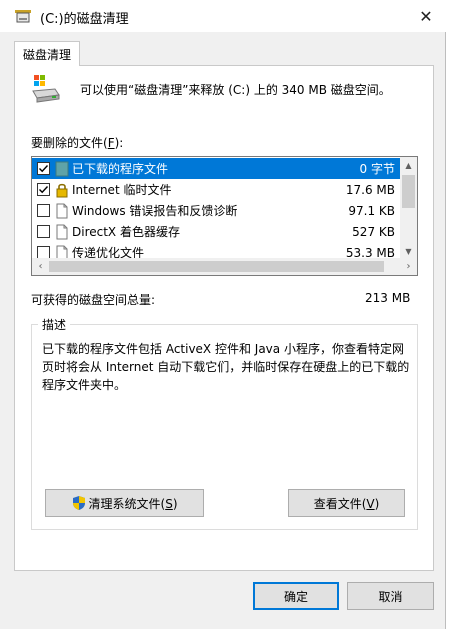 Image resolution: width=449 pixels, height=629 pixels. I want to click on files-to-delete-label: 要删除的文件(F):, so click(77, 143).